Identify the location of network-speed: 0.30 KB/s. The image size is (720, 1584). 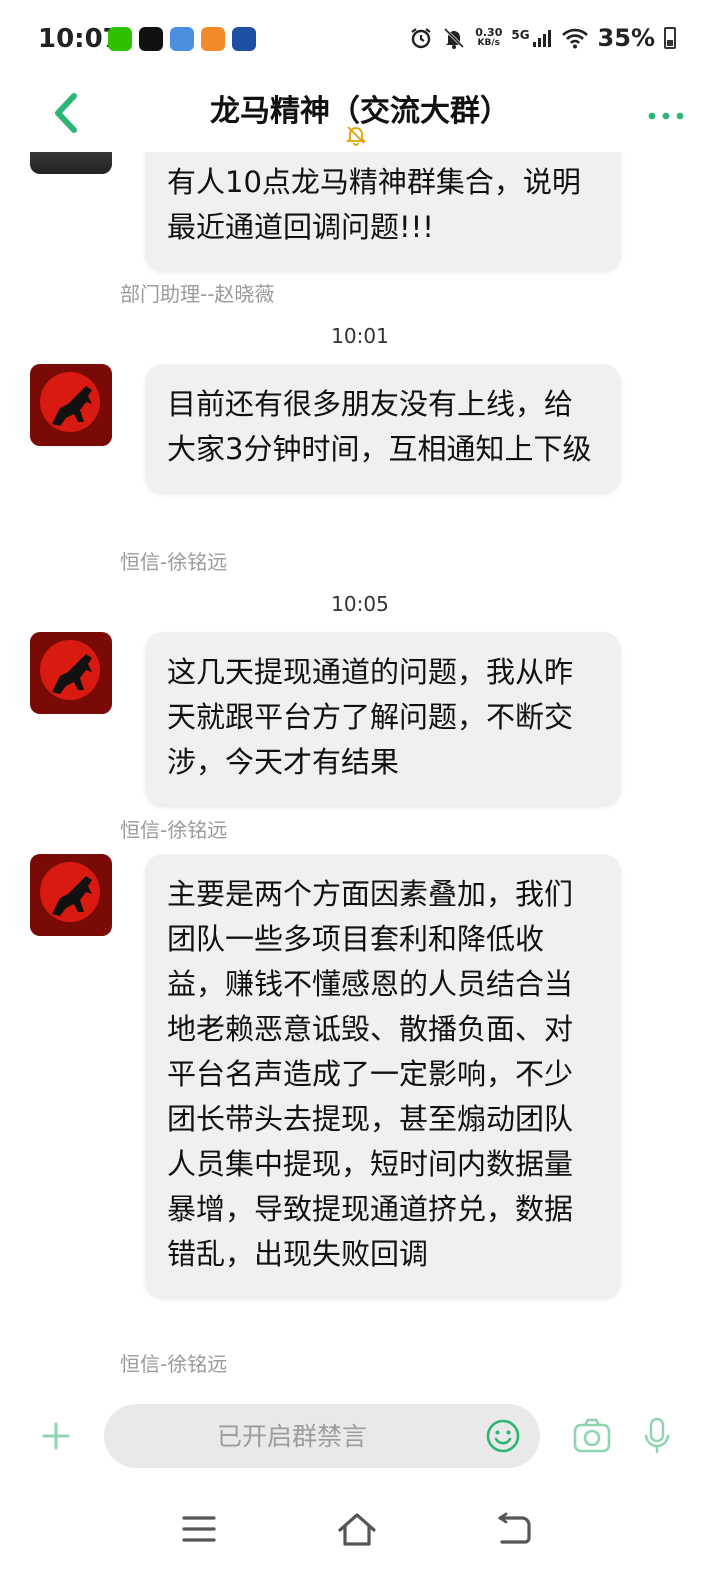
(488, 38).